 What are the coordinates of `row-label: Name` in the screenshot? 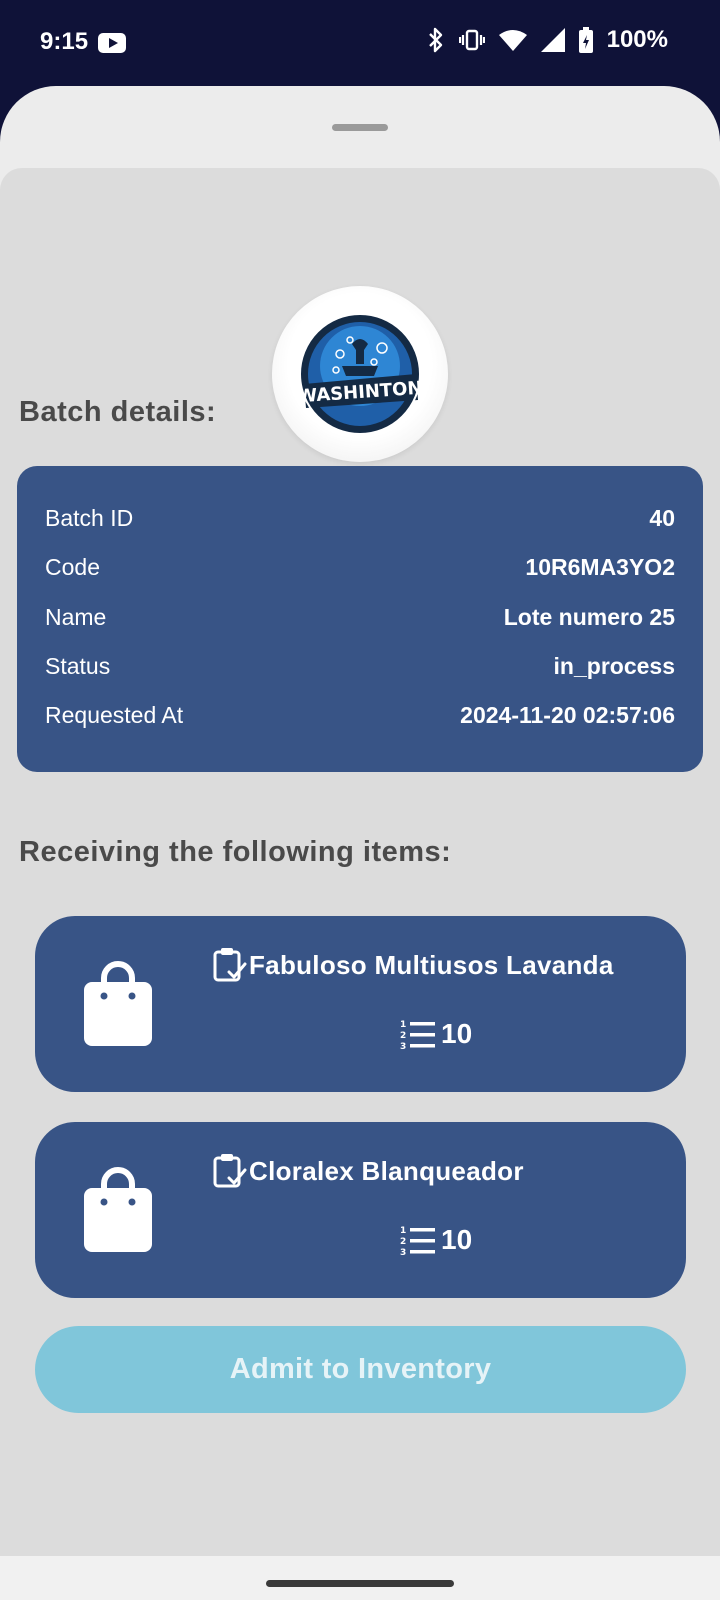 It's located at (76, 616).